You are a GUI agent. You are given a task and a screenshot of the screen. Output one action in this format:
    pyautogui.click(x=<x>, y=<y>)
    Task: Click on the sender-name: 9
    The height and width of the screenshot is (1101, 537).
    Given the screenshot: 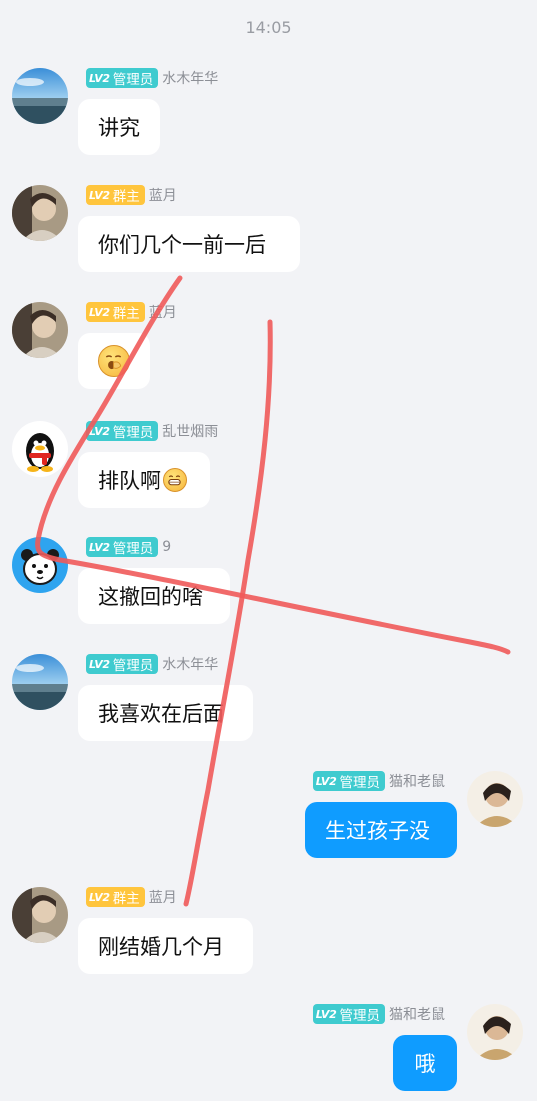 What is the action you would take?
    pyautogui.click(x=166, y=547)
    